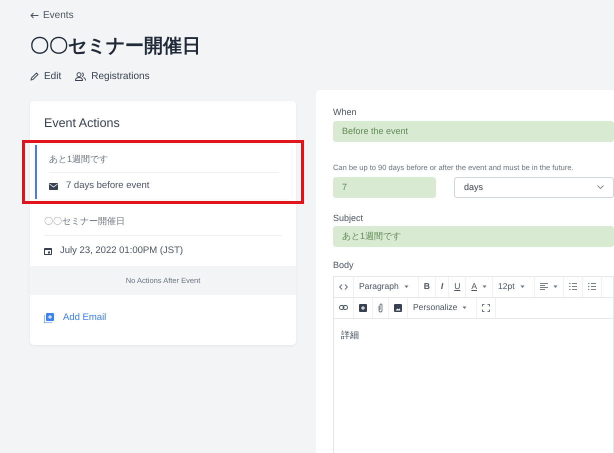  What do you see at coordinates (348, 218) in the screenshot?
I see `field-label: Subject` at bounding box center [348, 218].